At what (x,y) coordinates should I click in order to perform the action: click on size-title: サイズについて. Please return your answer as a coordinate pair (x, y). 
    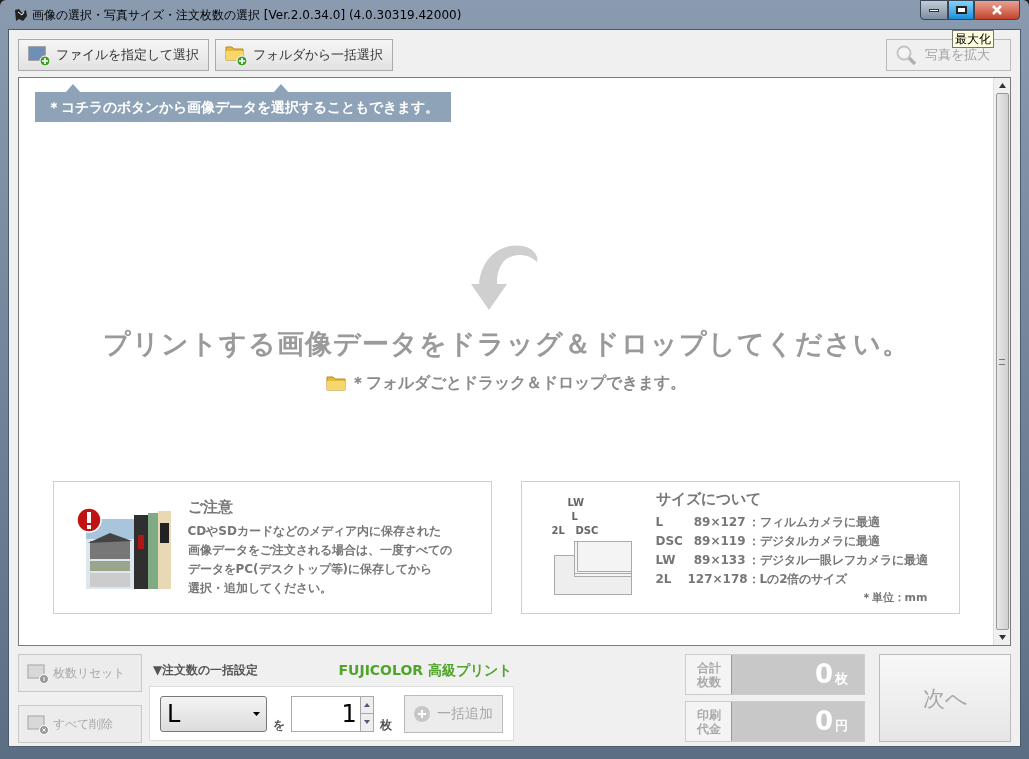
    Looking at the image, I should click on (708, 500).